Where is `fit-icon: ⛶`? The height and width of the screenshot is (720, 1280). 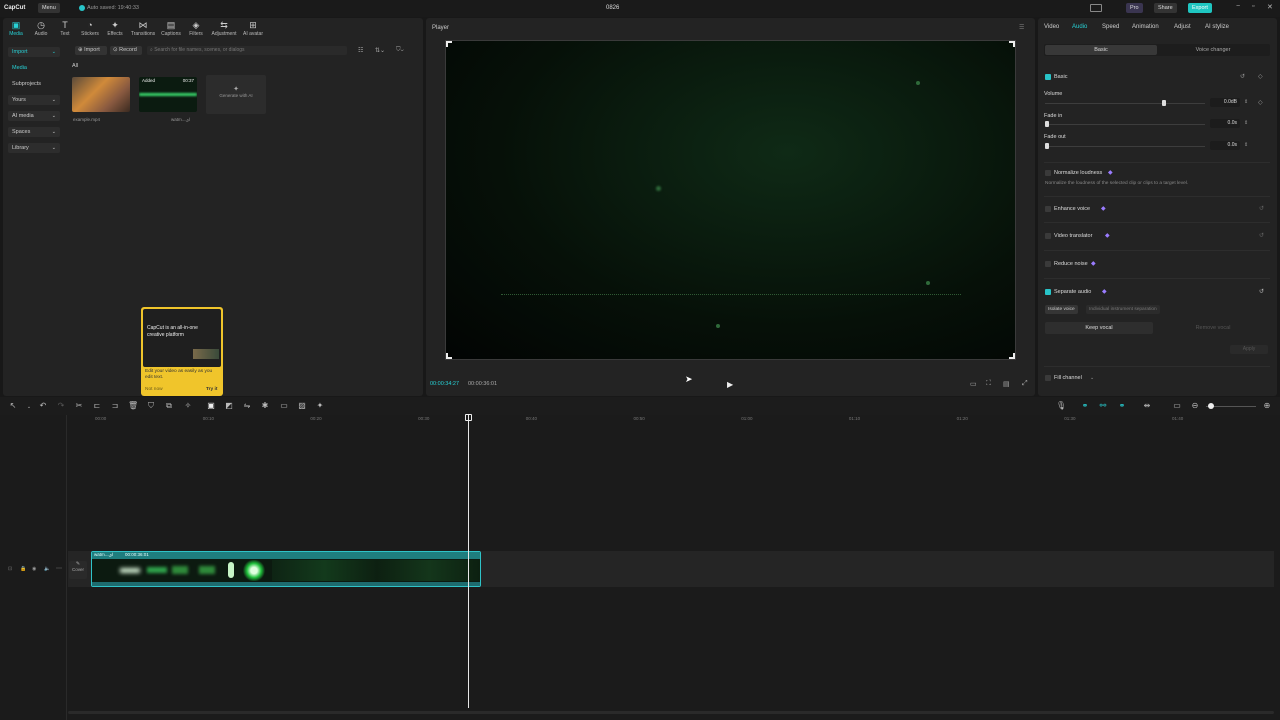
fit-icon: ⛶ is located at coordinates (988, 384).